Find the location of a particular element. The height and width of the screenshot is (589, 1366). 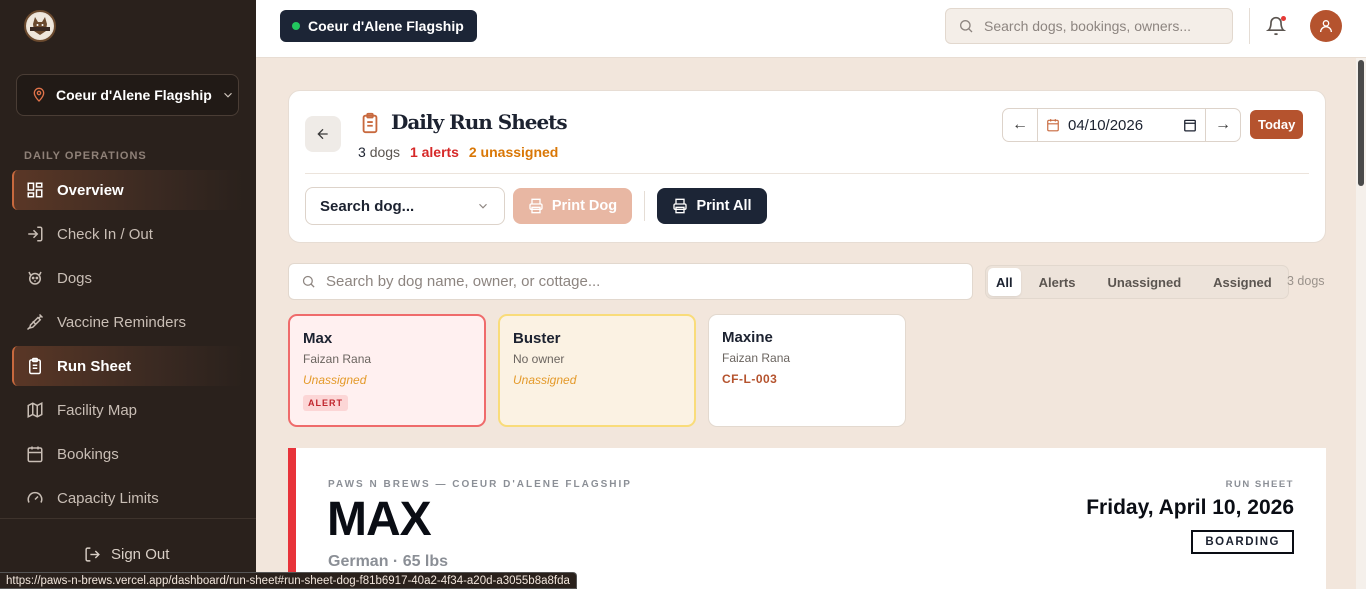

sidebar-item-facility-map: Facility Map is located at coordinates (128, 410).